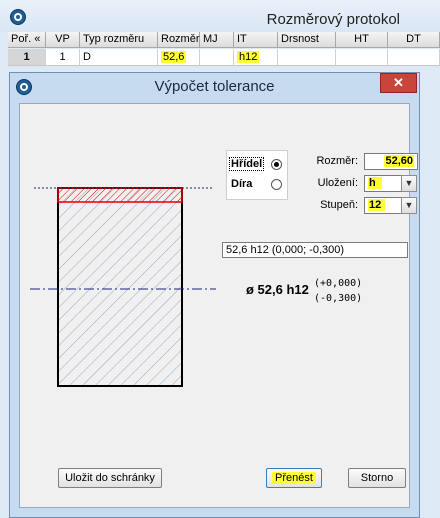  Describe the element at coordinates (248, 57) in the screenshot. I see `cell-it-value: h12` at that location.